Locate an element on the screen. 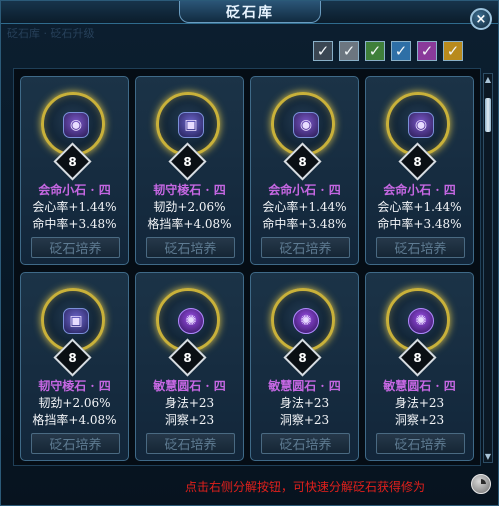 The width and height of the screenshot is (499, 506). scrollbar-thumb is located at coordinates (488, 115).